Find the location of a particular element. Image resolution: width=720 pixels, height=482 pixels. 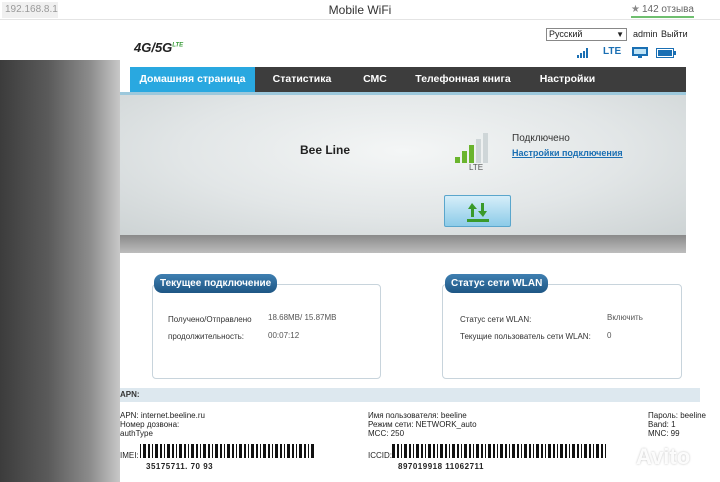

received-sent-label: Получено/Отправлено is located at coordinates (210, 319).